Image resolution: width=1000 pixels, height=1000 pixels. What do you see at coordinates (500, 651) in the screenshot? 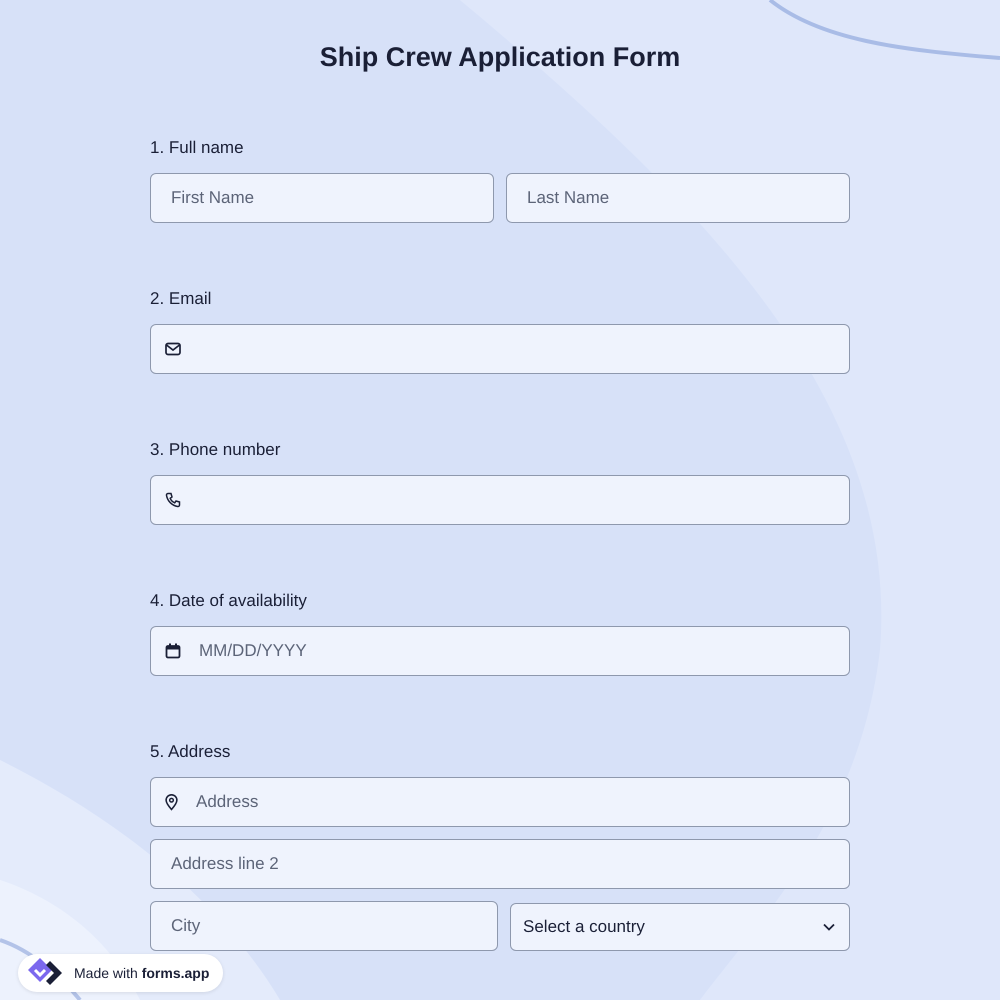
I see `date-field: MM/DD/YYYY` at bounding box center [500, 651].